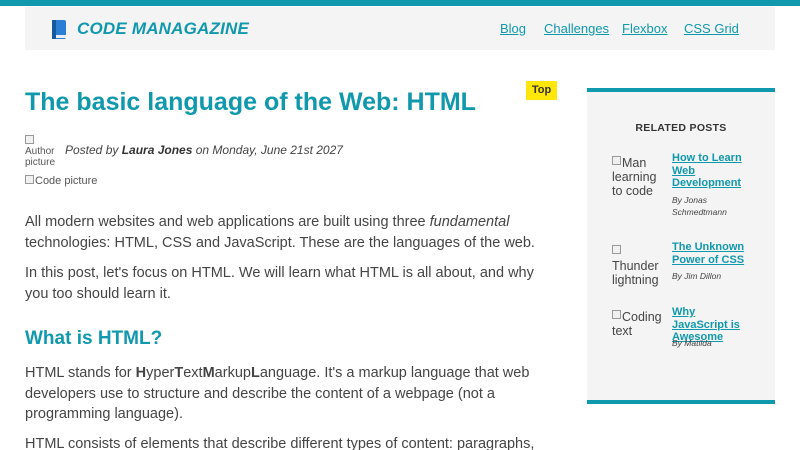 This screenshot has height=450, width=800. What do you see at coordinates (94, 338) in the screenshot?
I see `section-heading: What is HTML?` at bounding box center [94, 338].